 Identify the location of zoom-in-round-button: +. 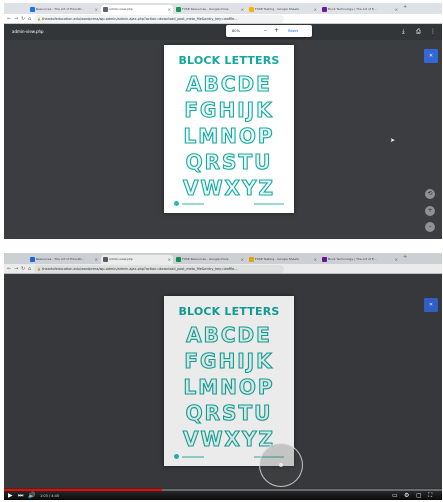
(430, 211).